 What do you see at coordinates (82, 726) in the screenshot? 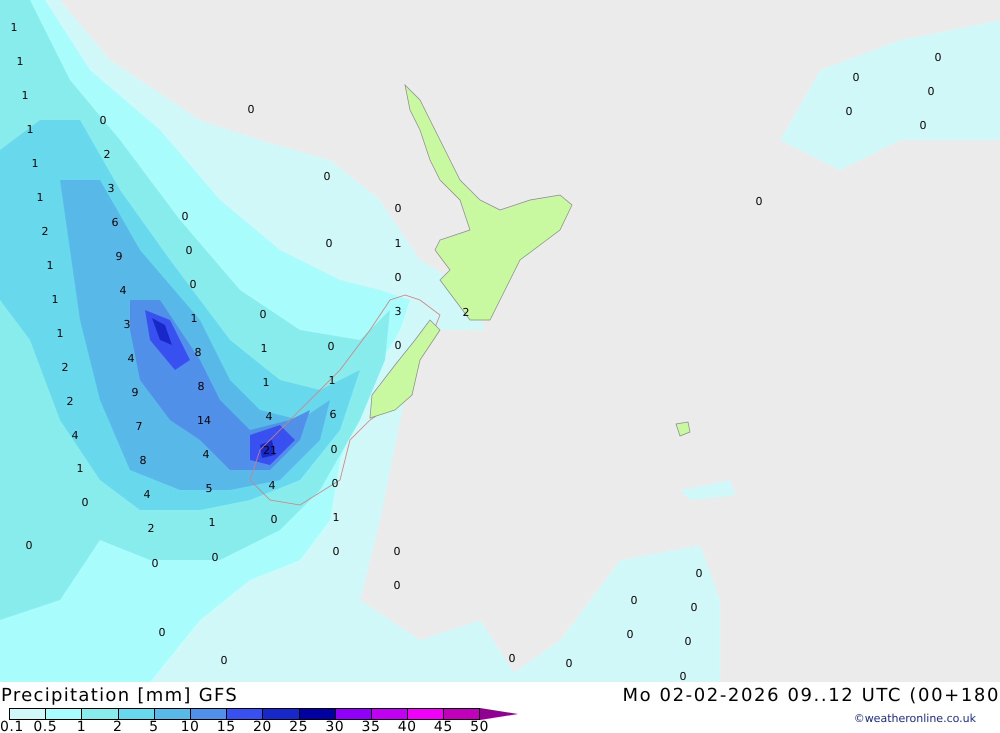
I see `scale-label: 1` at bounding box center [82, 726].